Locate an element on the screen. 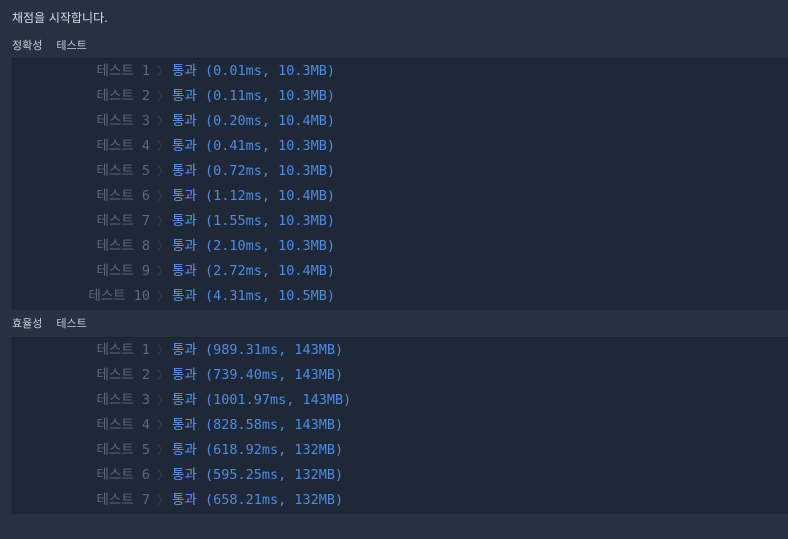  test-result: 통과 (0.11ms, 10.3MB) is located at coordinates (253, 96).